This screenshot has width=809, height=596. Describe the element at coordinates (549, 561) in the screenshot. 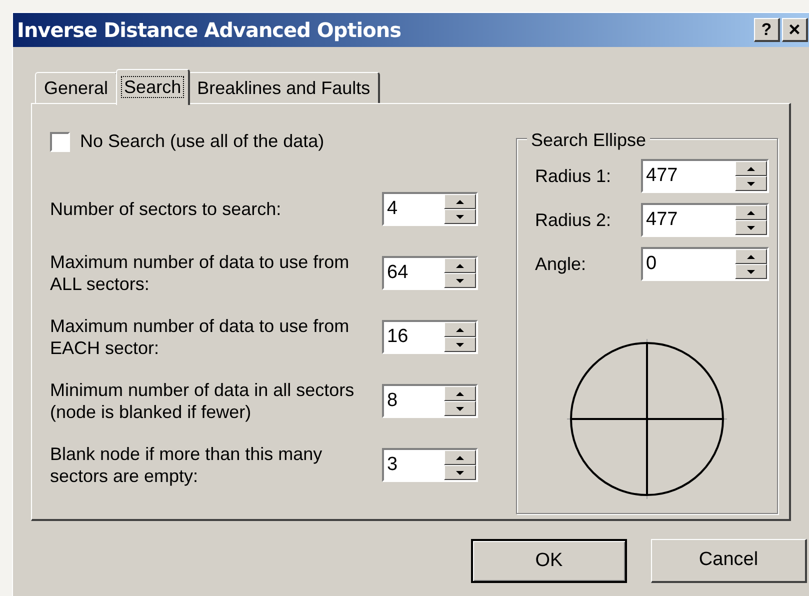

I see `ok-button: OK` at that location.